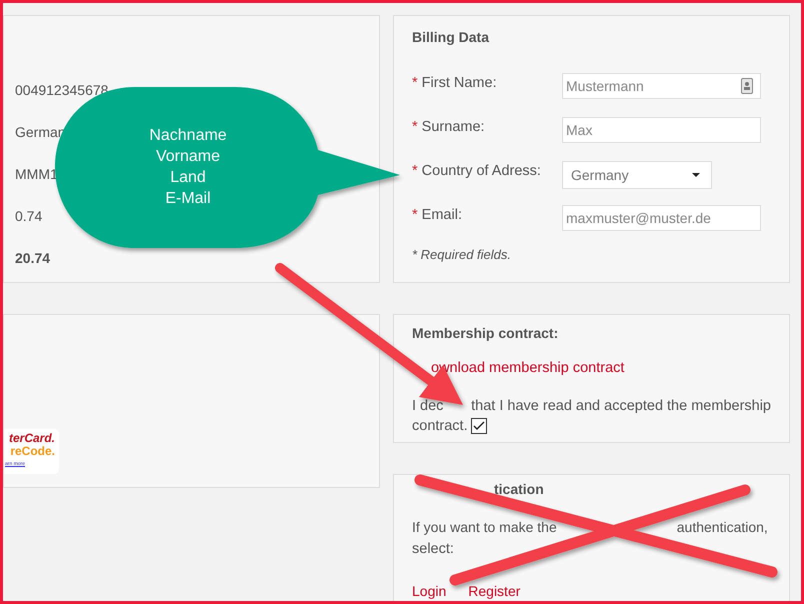 This screenshot has height=604, width=804. What do you see at coordinates (484, 527) in the screenshot?
I see `auth-text: If you want to make the` at bounding box center [484, 527].